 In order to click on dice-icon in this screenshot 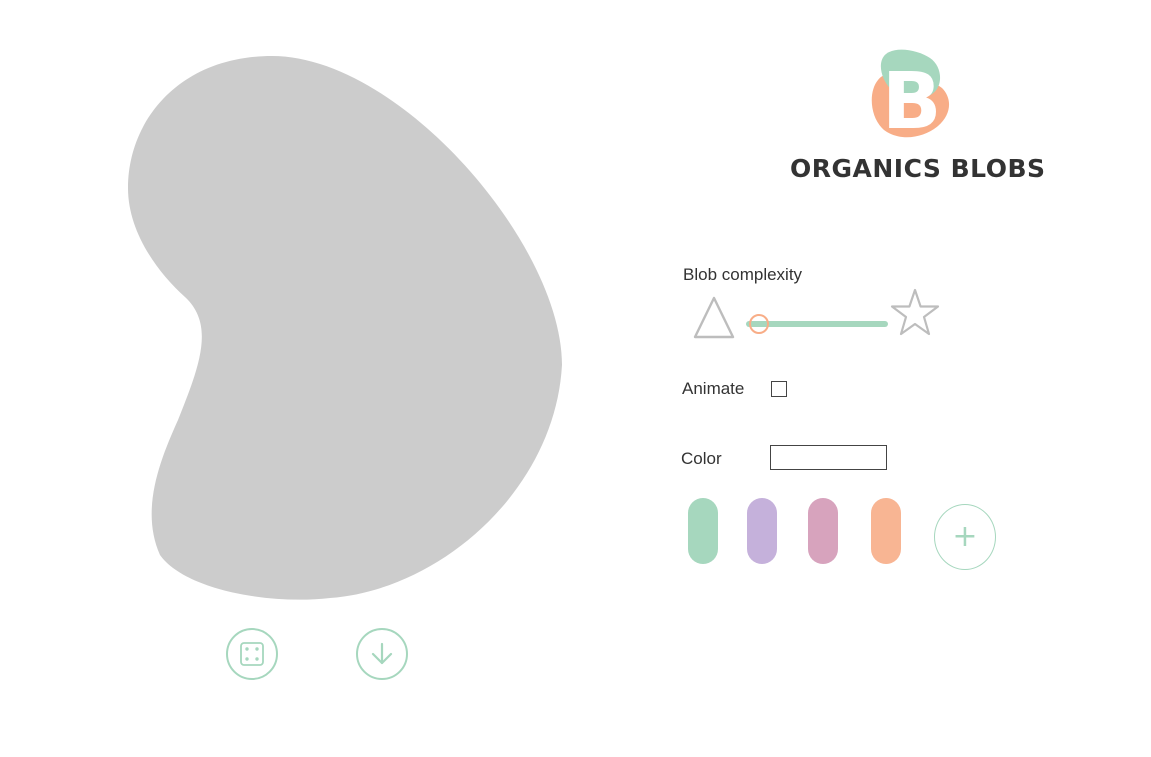, I will do `click(252, 654)`.